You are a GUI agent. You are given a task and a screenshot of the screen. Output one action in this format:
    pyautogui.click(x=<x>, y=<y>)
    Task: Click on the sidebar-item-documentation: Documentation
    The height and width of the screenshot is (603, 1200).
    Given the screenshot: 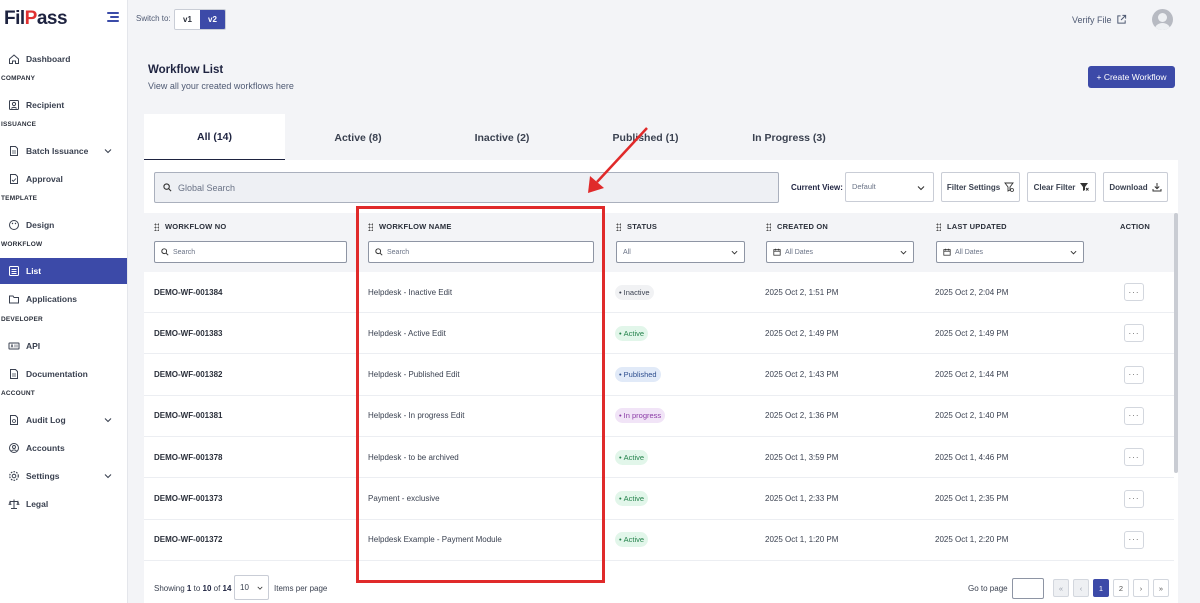 What is the action you would take?
    pyautogui.click(x=63, y=374)
    